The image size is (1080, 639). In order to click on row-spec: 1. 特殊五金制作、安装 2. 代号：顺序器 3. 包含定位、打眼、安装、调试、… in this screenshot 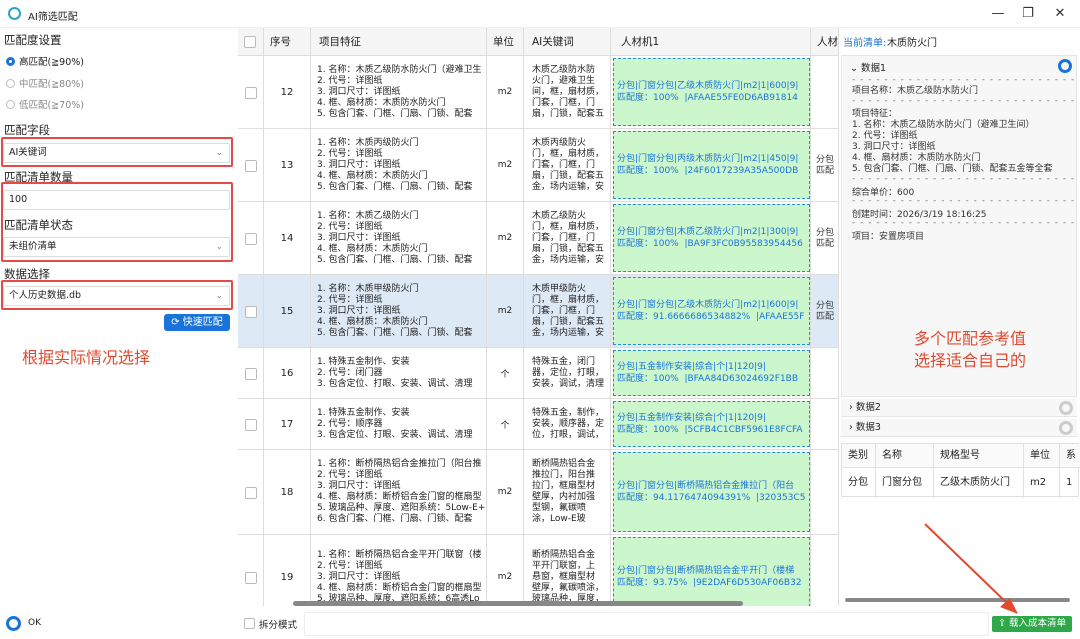, I will do `click(399, 424)`.